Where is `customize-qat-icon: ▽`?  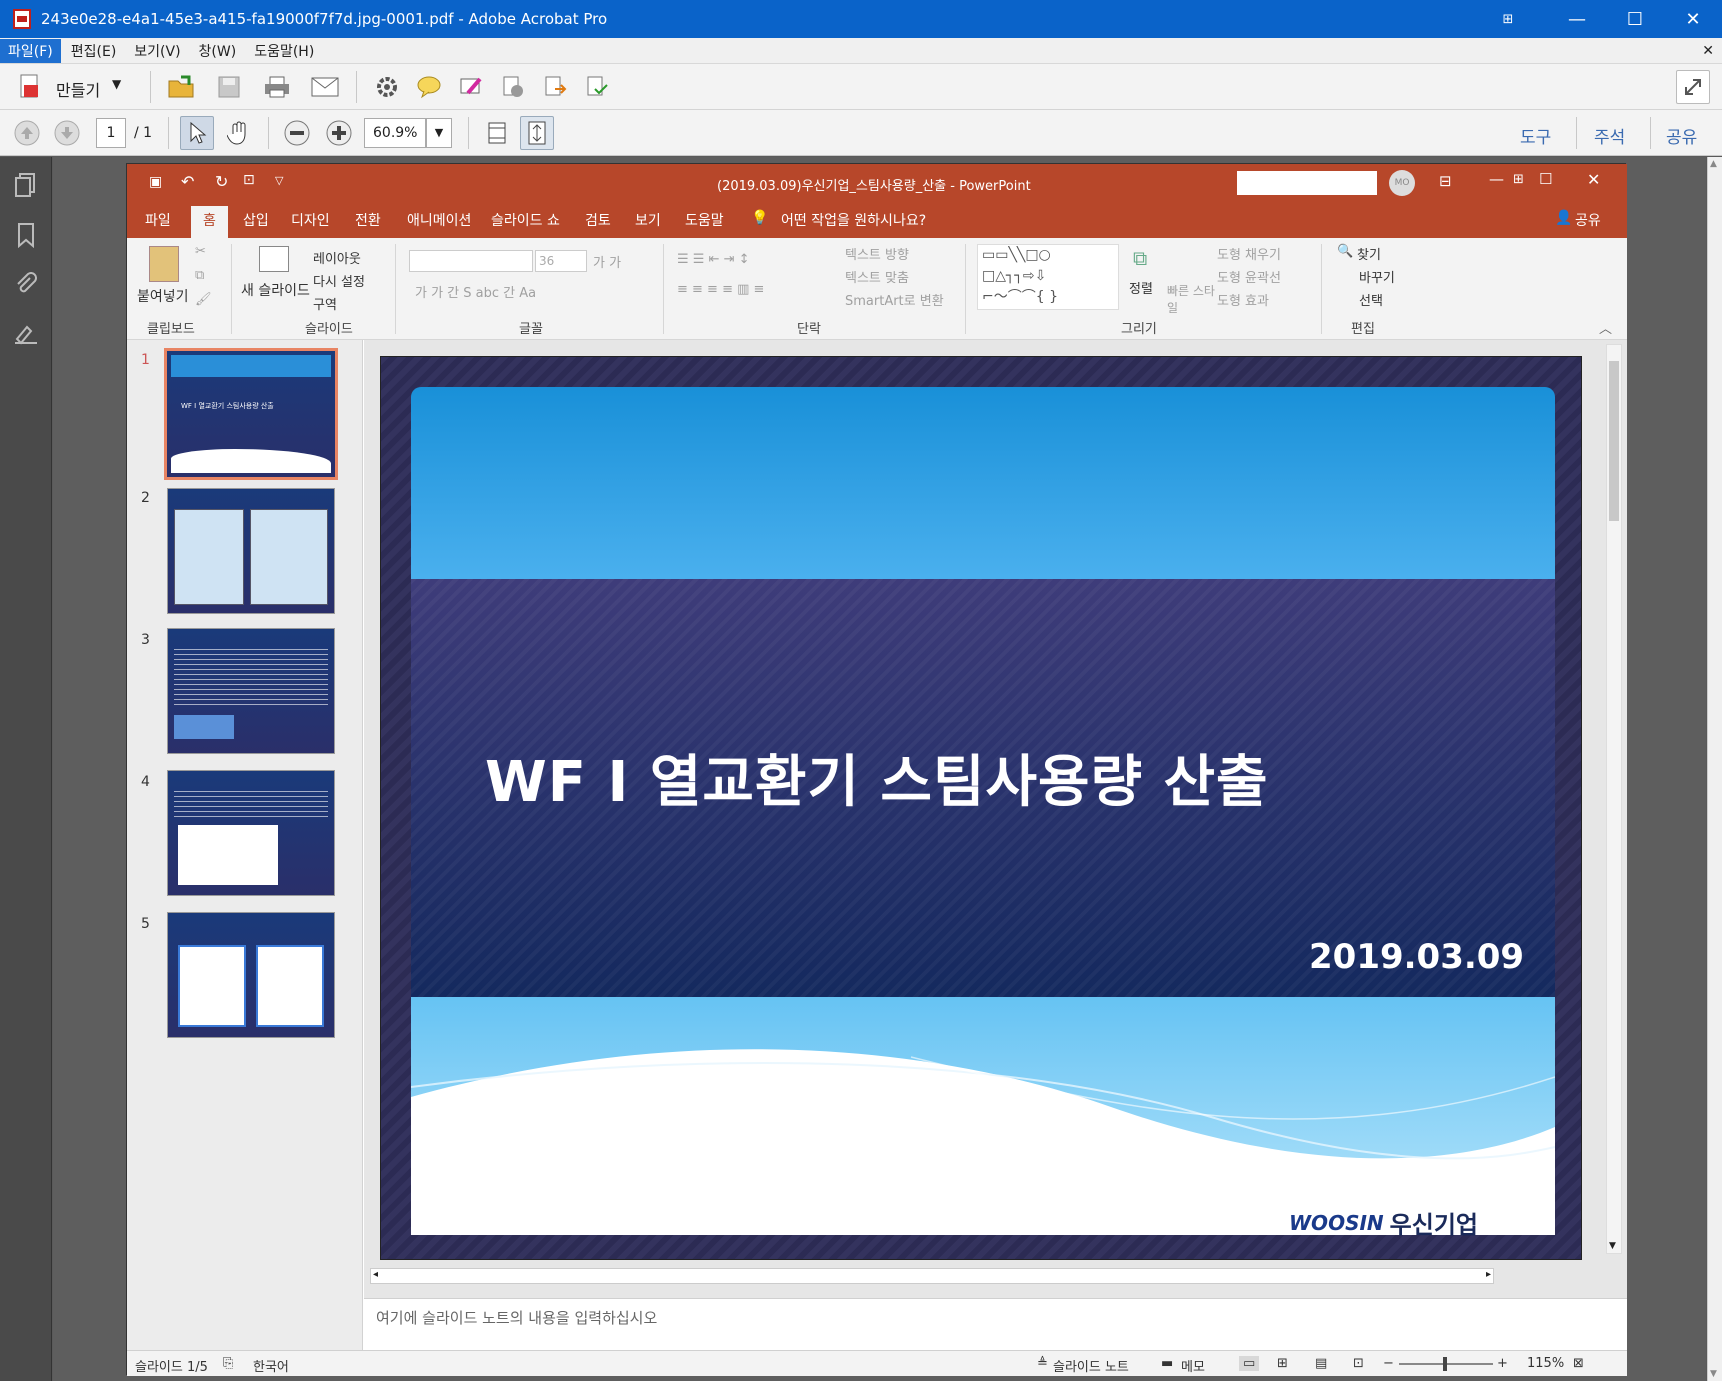
customize-qat-icon: ▽ is located at coordinates (279, 180).